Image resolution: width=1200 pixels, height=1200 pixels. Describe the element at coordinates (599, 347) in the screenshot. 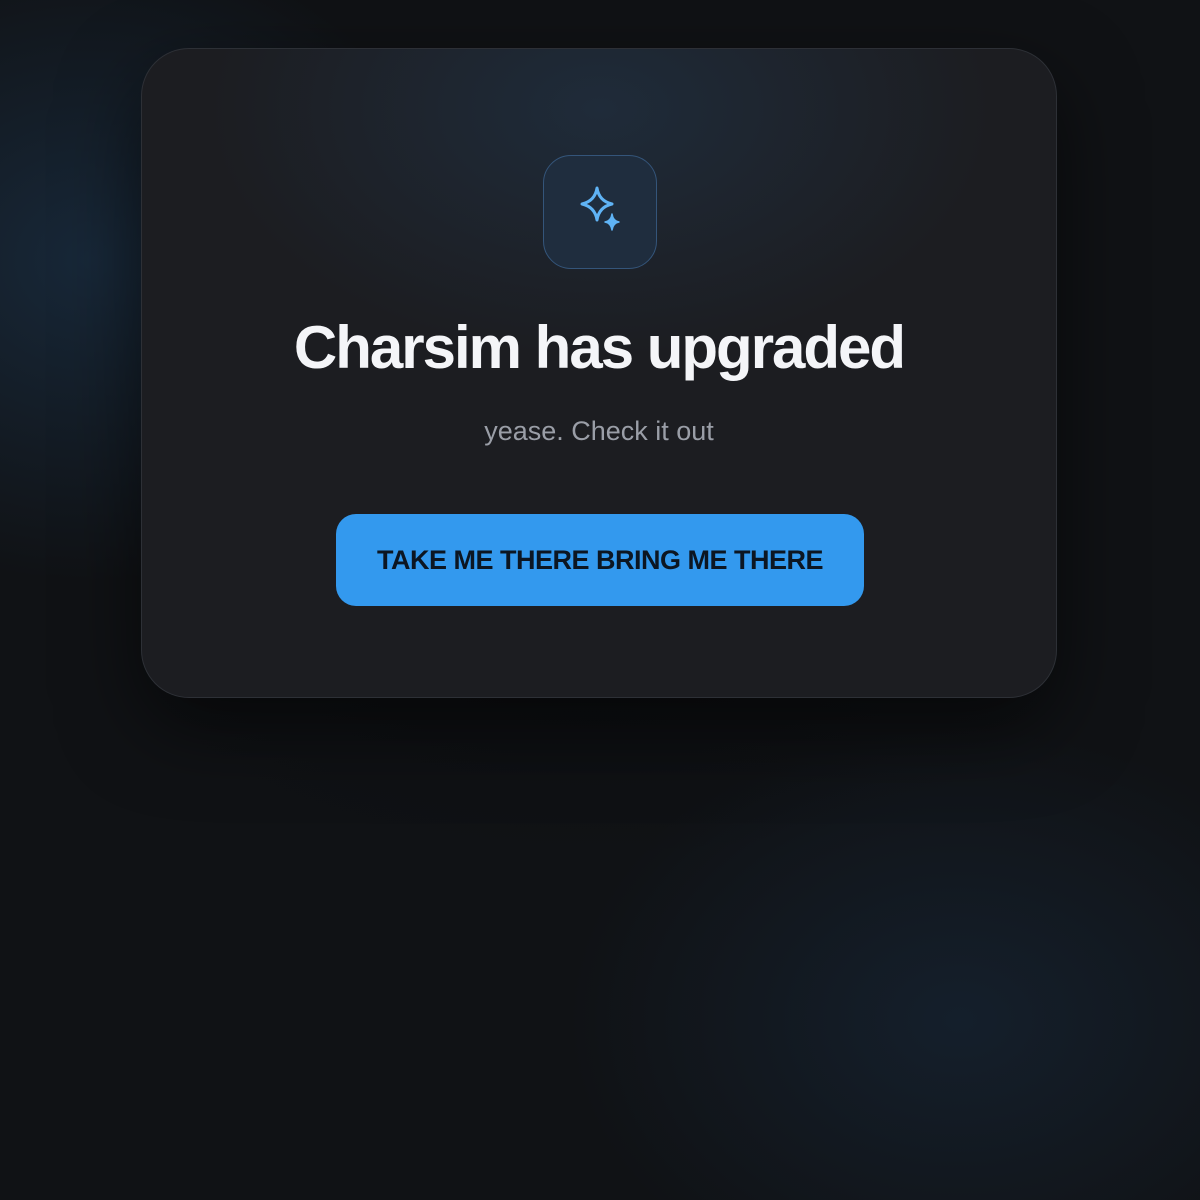

I see `dialog-title: Charsim has upgraded` at that location.